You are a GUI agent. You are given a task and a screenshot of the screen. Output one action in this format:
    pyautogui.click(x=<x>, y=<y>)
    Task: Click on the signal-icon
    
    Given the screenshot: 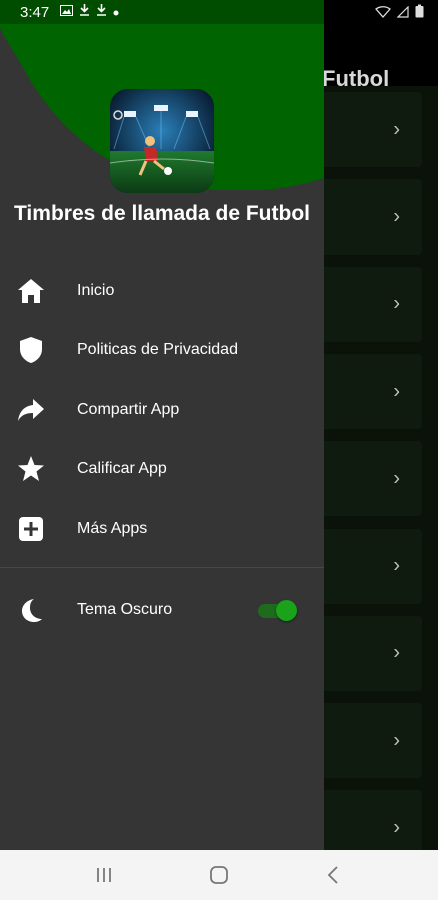 What is the action you would take?
    pyautogui.click(x=402, y=14)
    